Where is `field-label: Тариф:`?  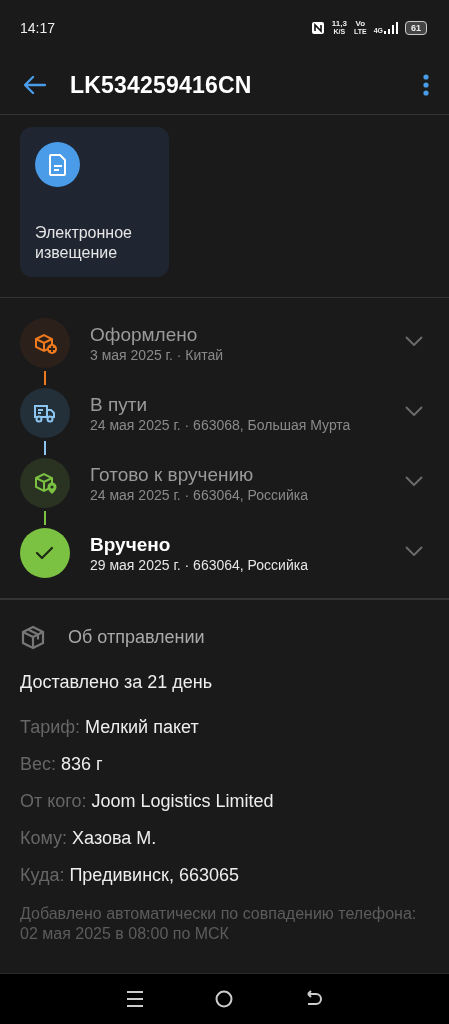
field-label: Тариф: is located at coordinates (50, 727).